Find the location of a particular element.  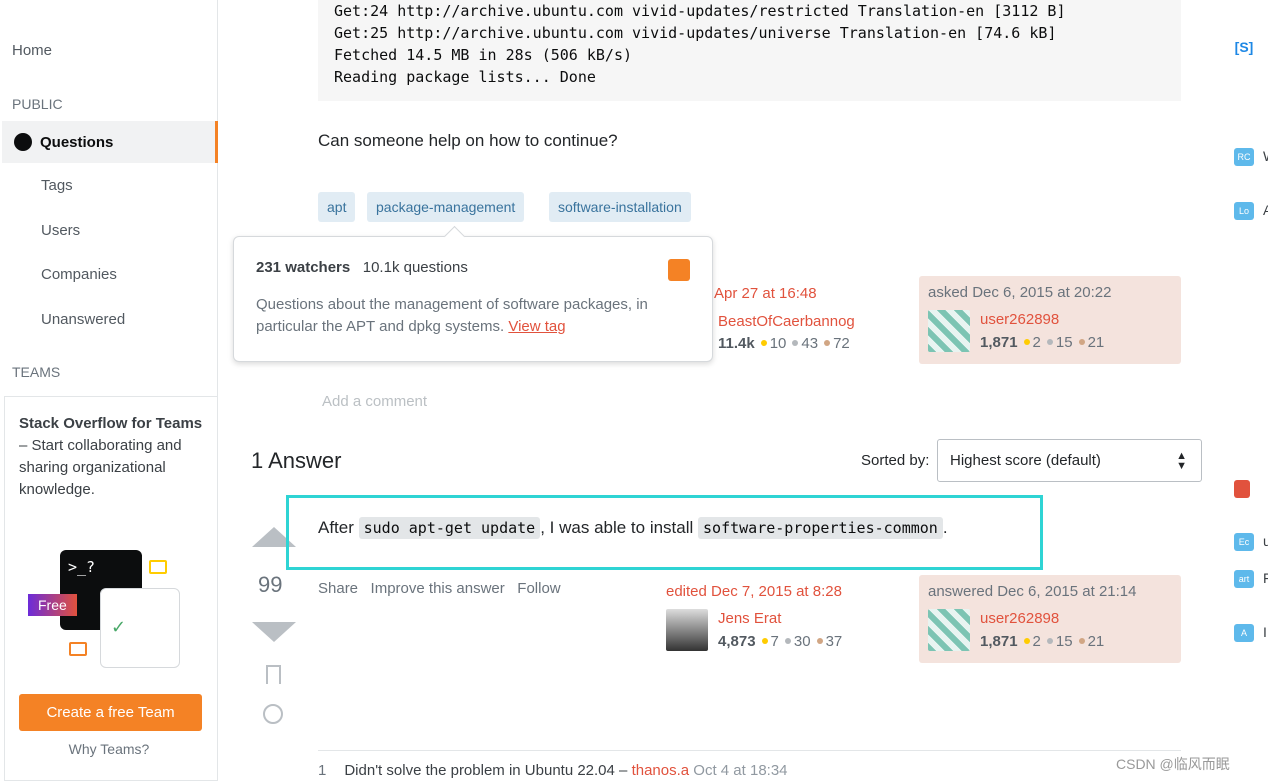

hot-question-link: W is located at coordinates (1265, 156).